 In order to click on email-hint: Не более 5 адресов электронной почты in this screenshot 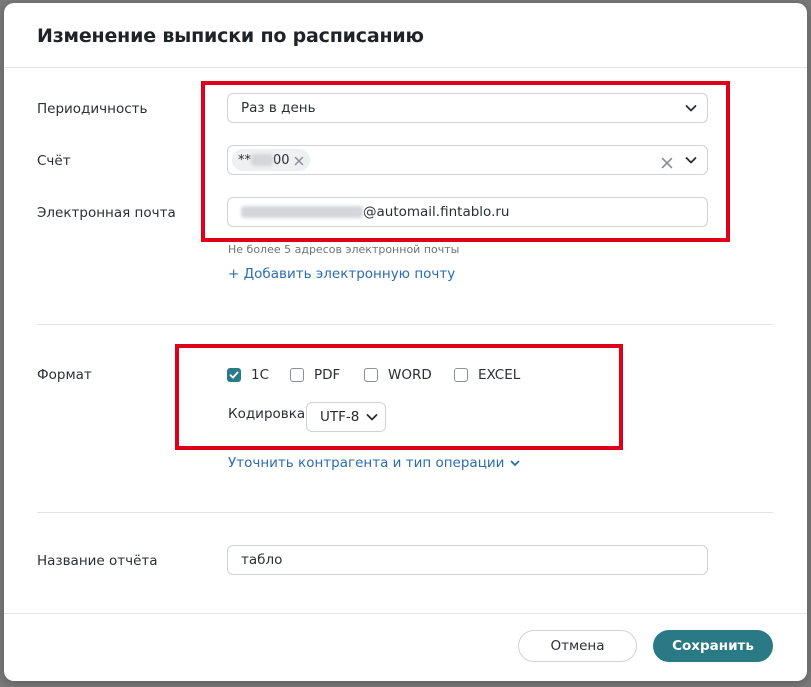, I will do `click(344, 249)`.